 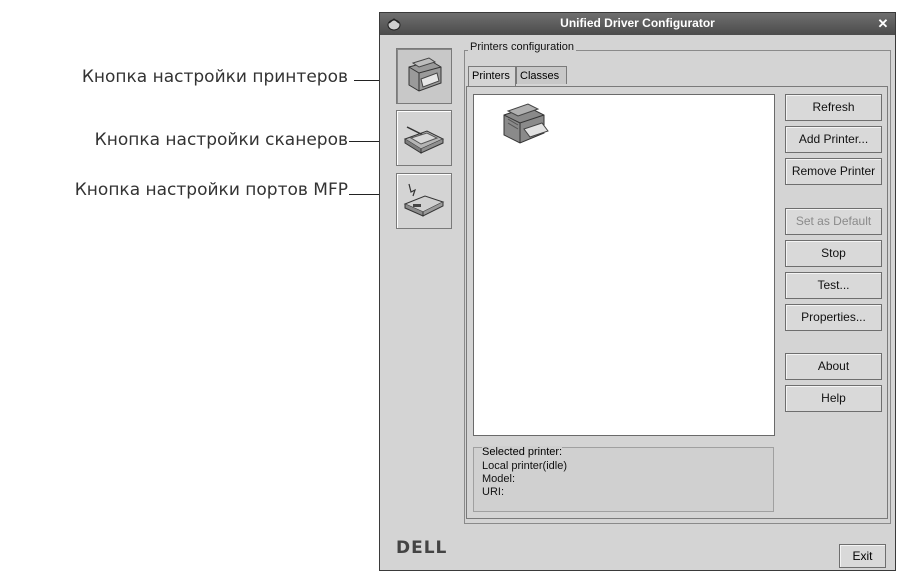 What do you see at coordinates (493, 492) in the screenshot?
I see `selected-printer-uri: URI:` at bounding box center [493, 492].